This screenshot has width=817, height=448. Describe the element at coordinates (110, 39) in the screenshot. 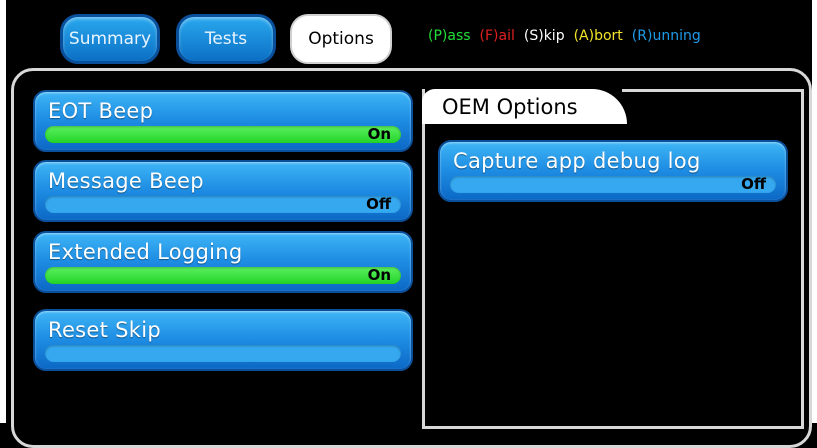

I see `tab-summary: Summary` at that location.